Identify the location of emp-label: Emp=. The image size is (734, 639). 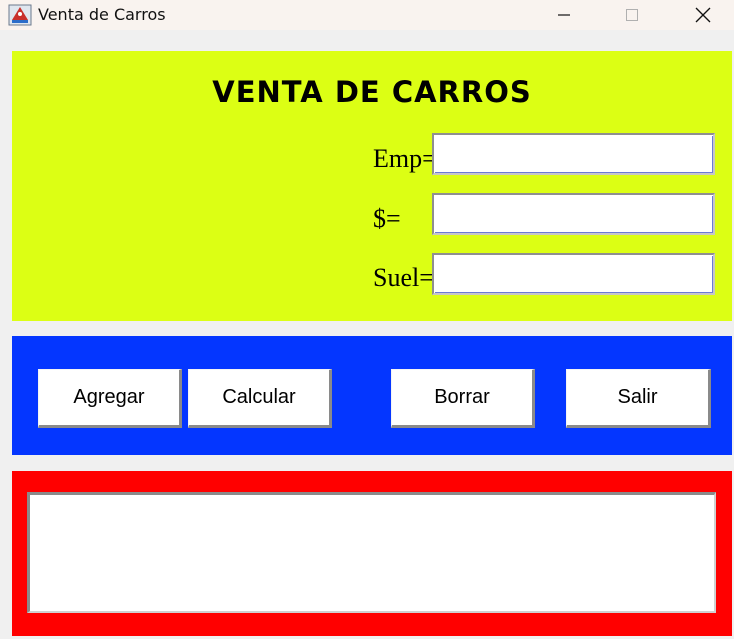
(405, 158).